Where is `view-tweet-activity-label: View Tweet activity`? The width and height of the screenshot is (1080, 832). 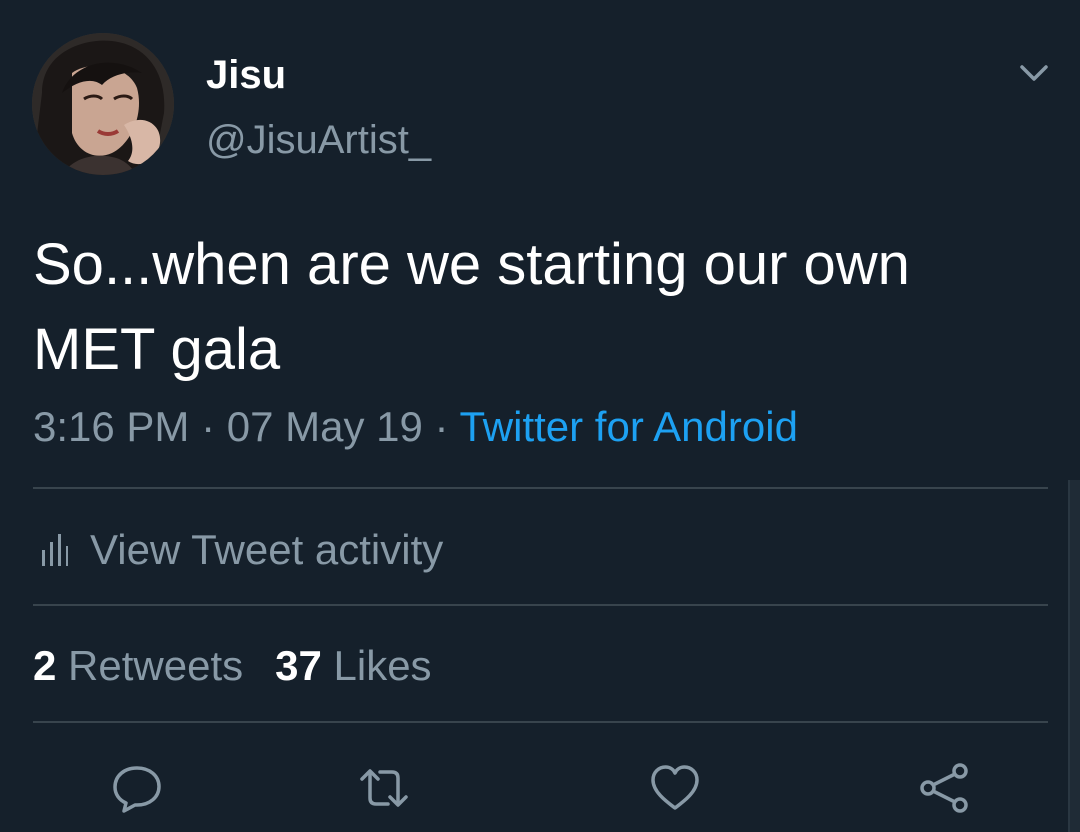 view-tweet-activity-label: View Tweet activity is located at coordinates (267, 549).